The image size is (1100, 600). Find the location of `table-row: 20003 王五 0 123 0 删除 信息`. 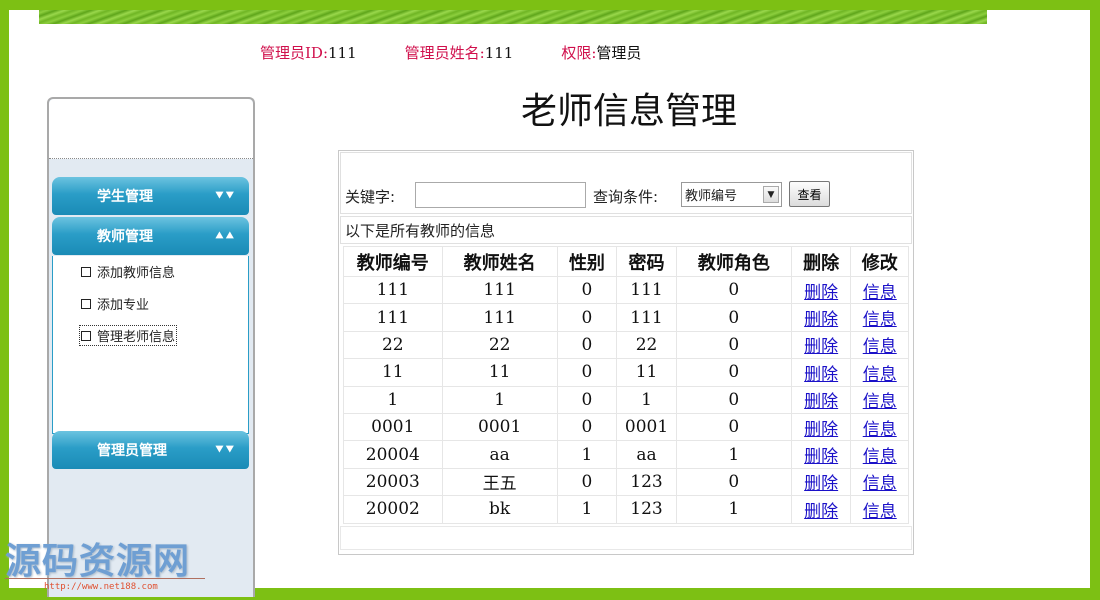

table-row: 20003 王五 0 123 0 删除 信息 is located at coordinates (626, 482).